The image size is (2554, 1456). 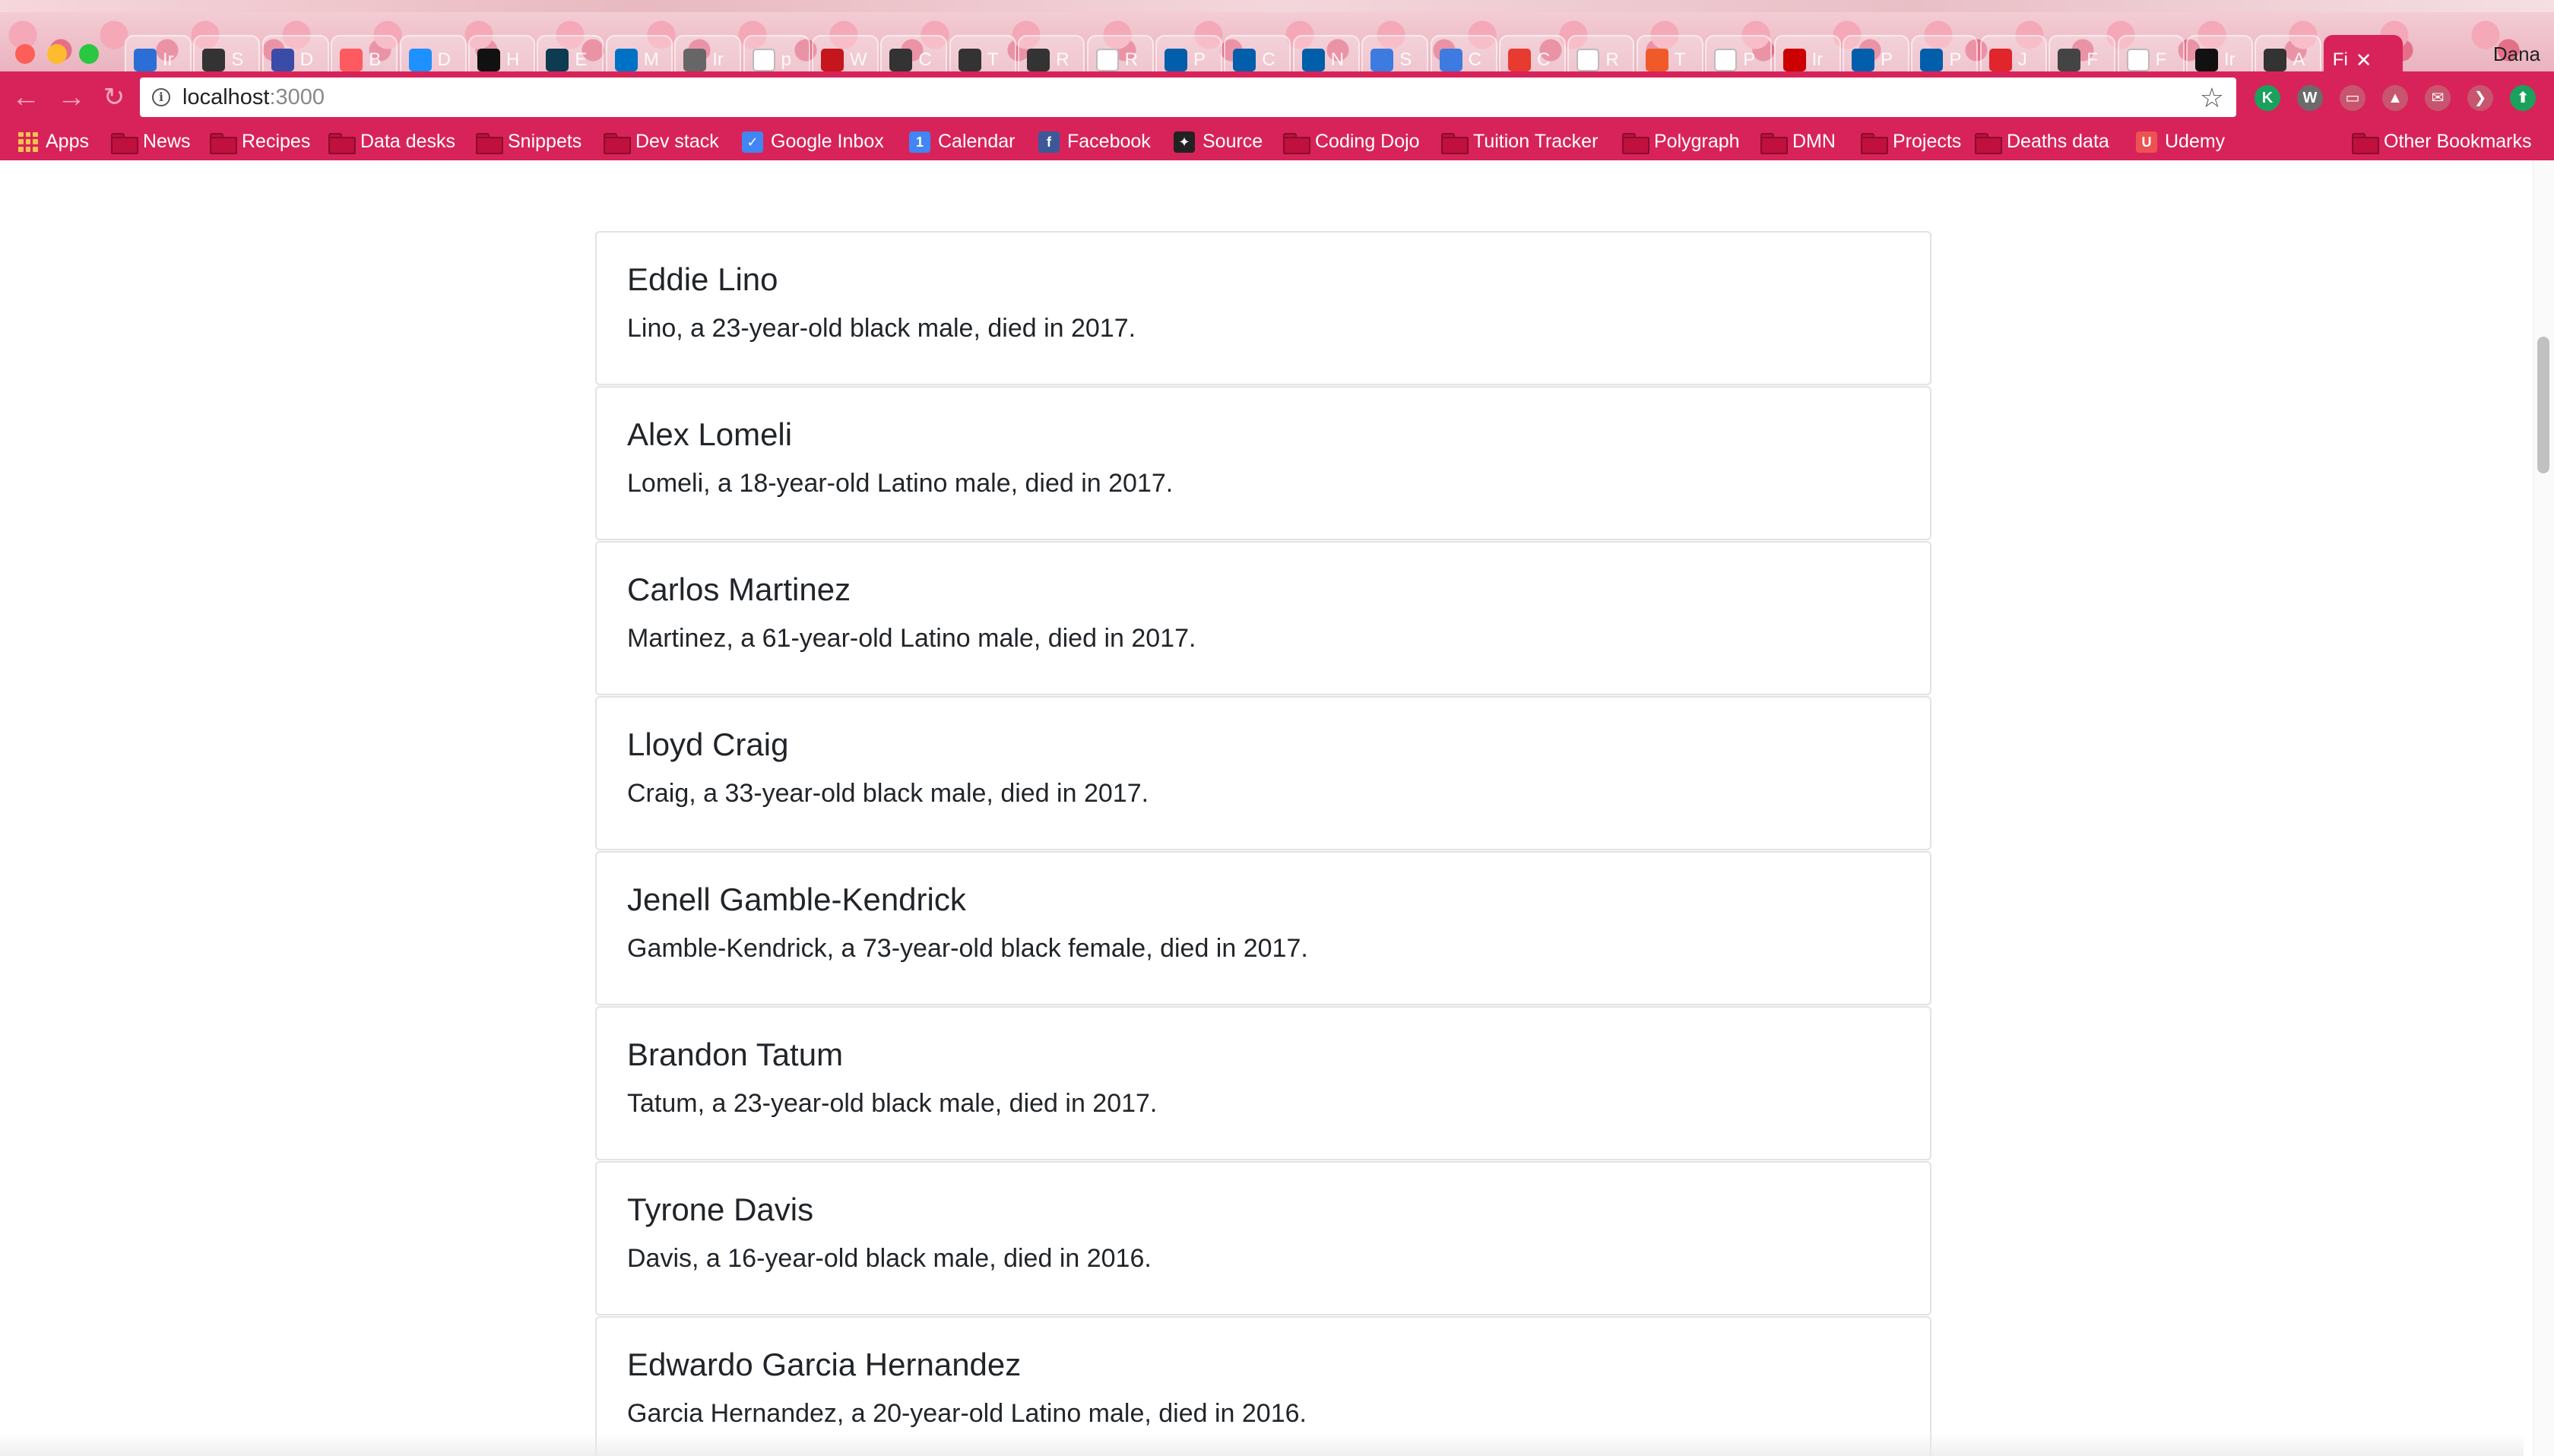 I want to click on bookmark-snippets: Snippets, so click(x=528, y=141).